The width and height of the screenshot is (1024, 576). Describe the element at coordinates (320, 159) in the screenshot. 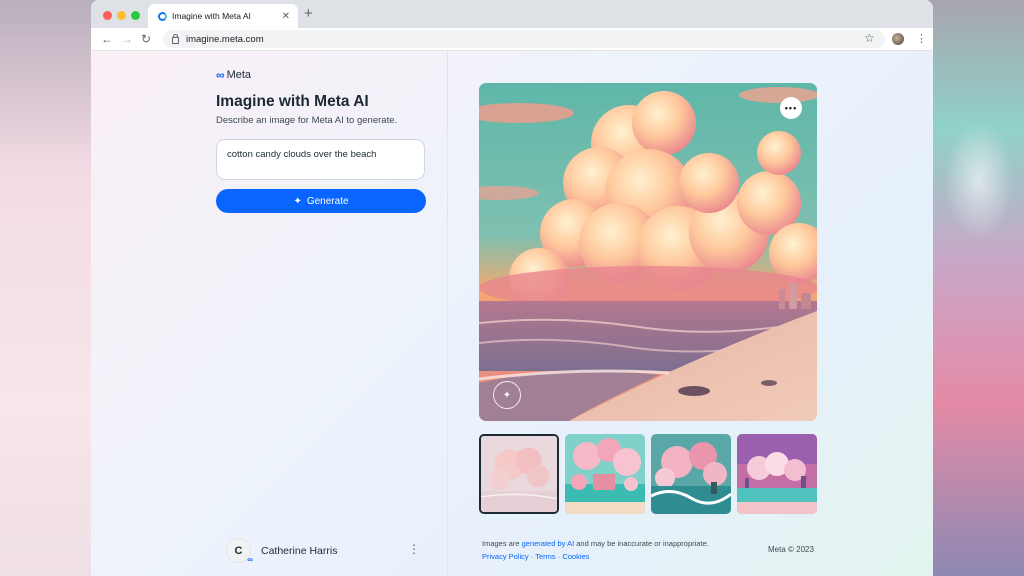

I see `prompt-input: cotton candy clouds over the beach` at that location.